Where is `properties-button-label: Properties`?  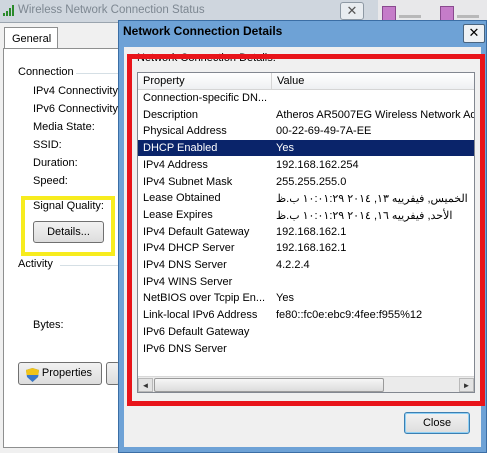
properties-button-label: Properties is located at coordinates (67, 373).